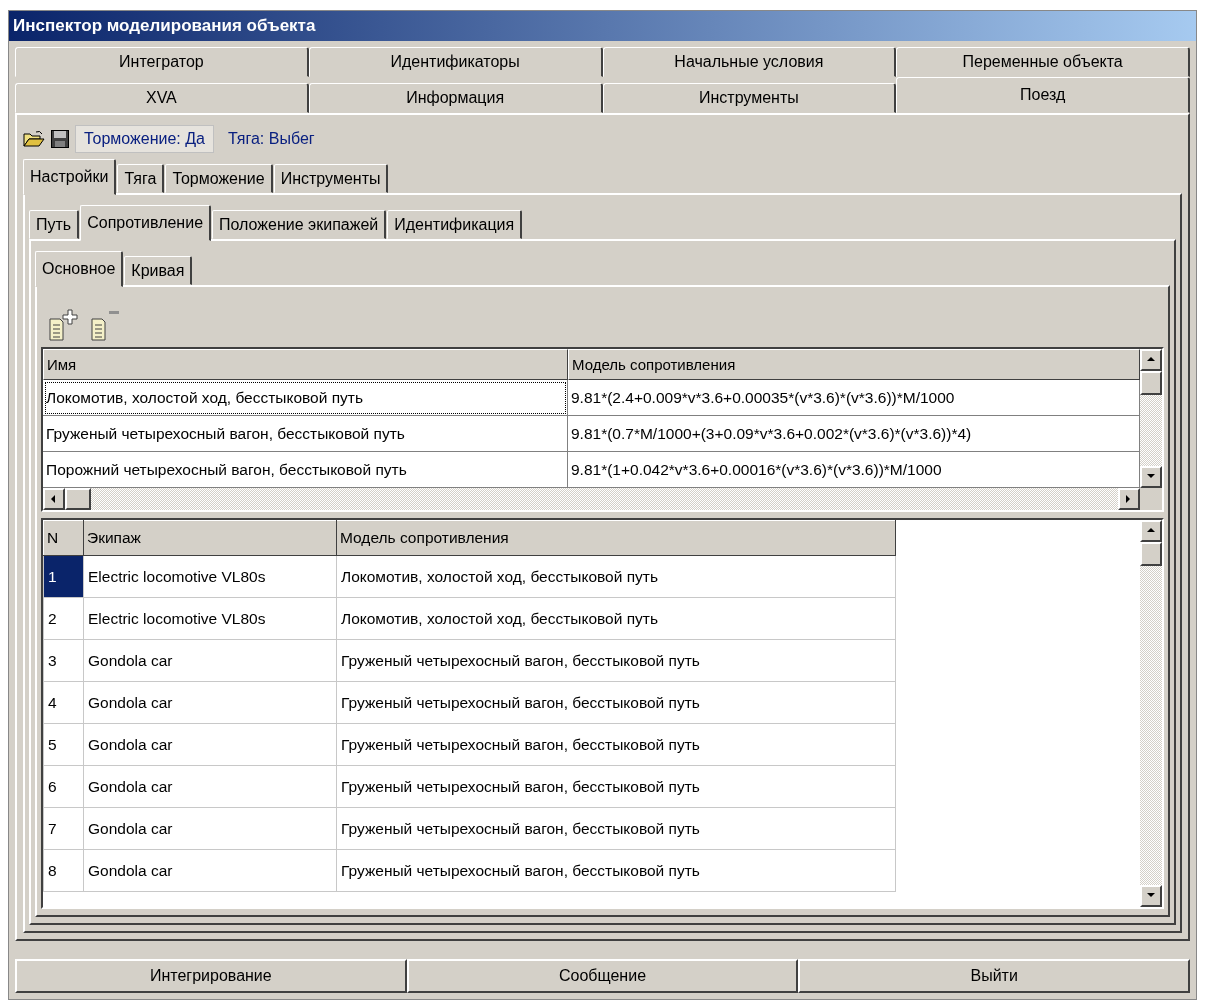  I want to click on column-header: N, so click(63, 538).